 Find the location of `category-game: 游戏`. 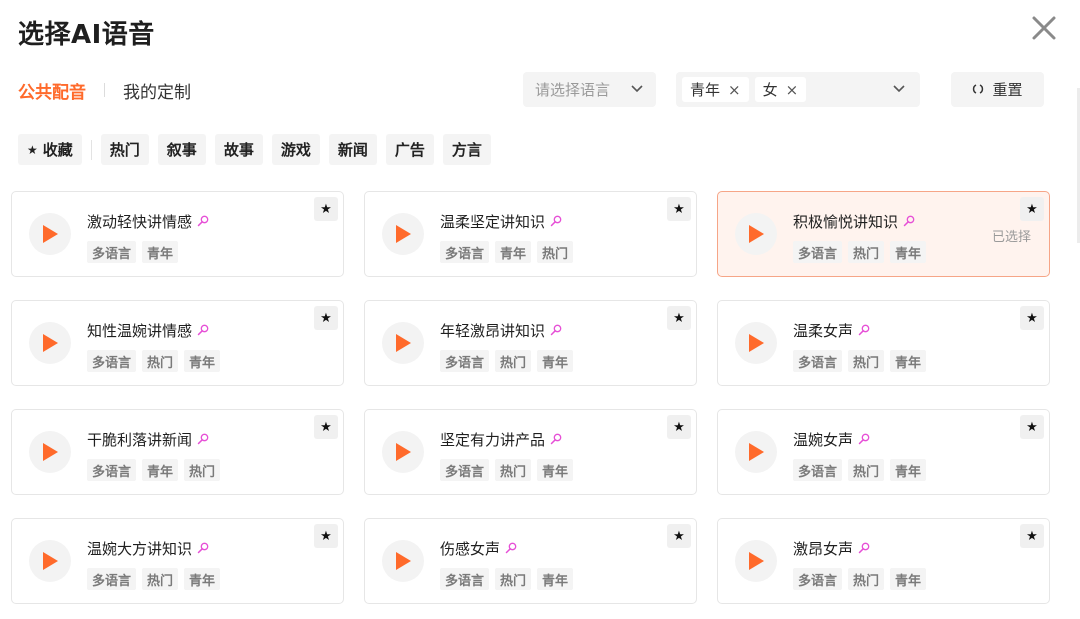

category-game: 游戏 is located at coordinates (295, 149).